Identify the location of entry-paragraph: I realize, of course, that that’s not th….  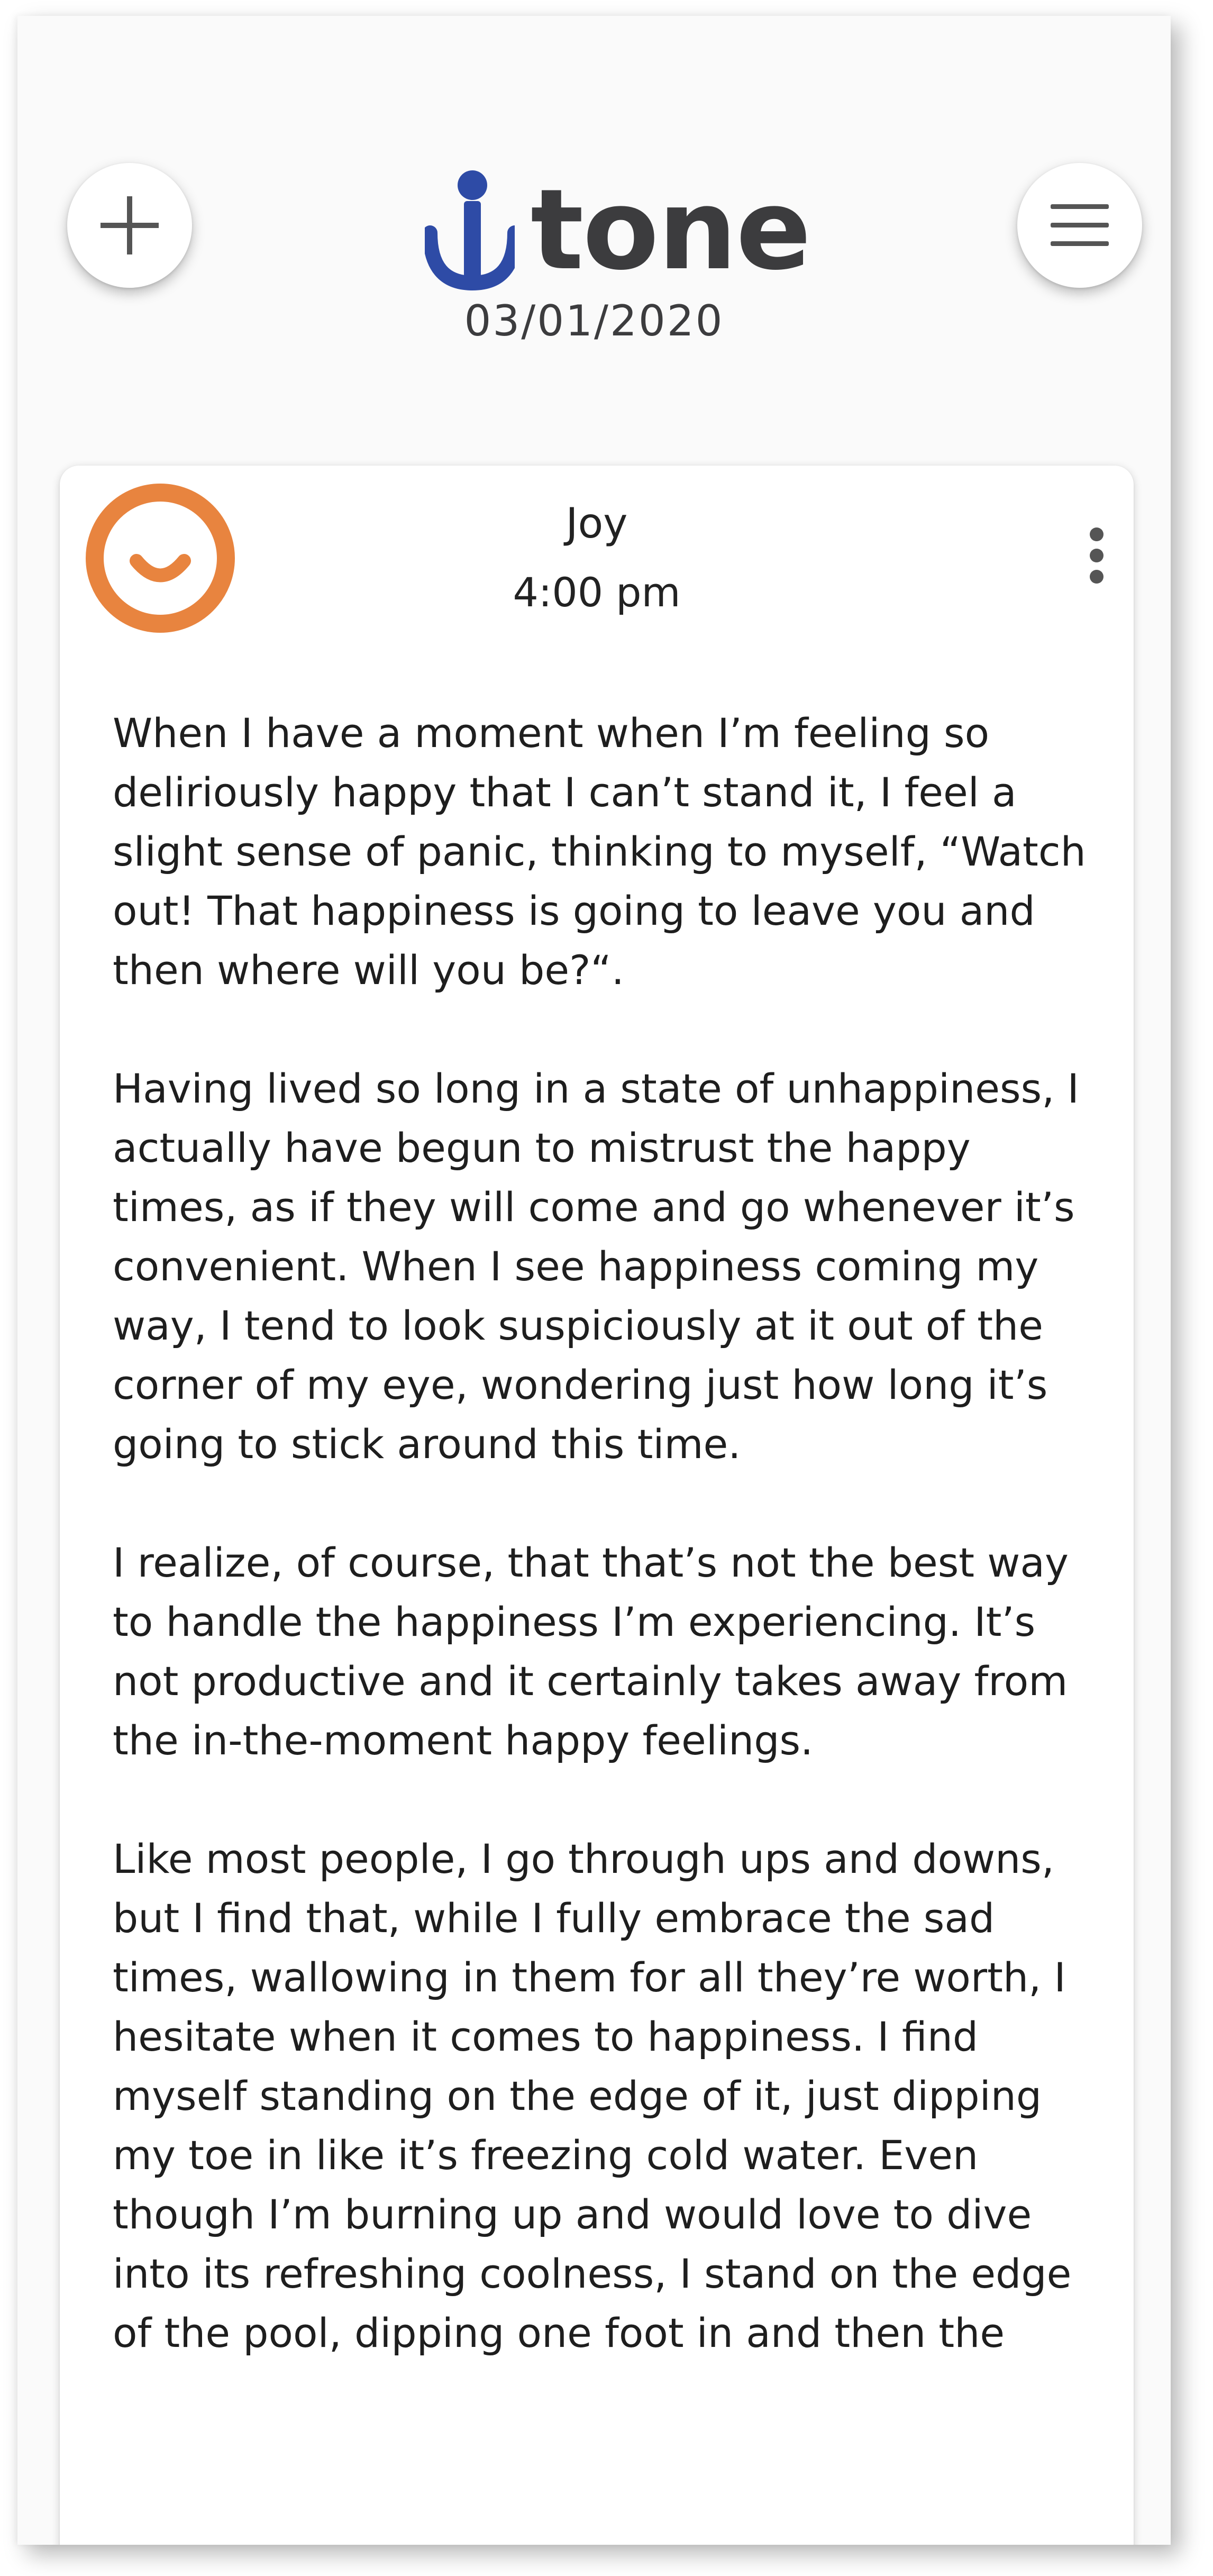
(591, 1651).